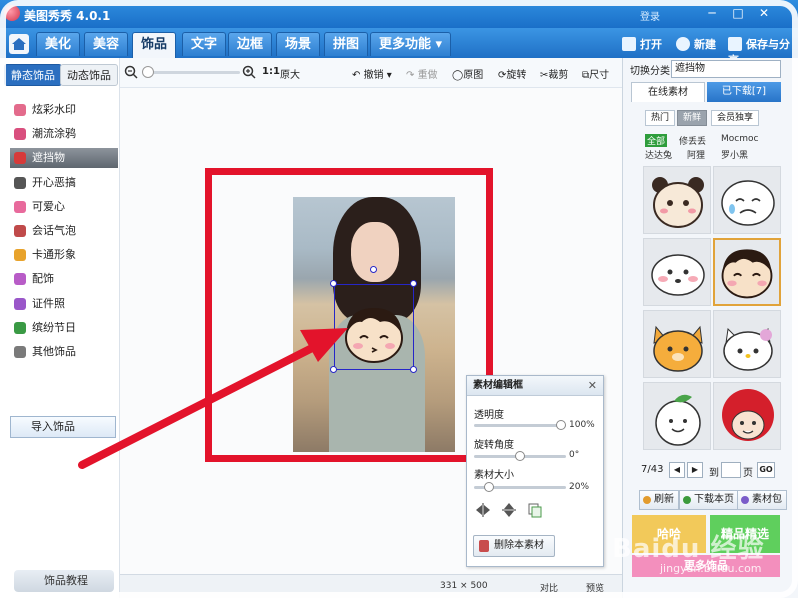  Describe the element at coordinates (744, 92) in the screenshot. I see `tab-downloaded-materials: 已下载[7]` at that location.